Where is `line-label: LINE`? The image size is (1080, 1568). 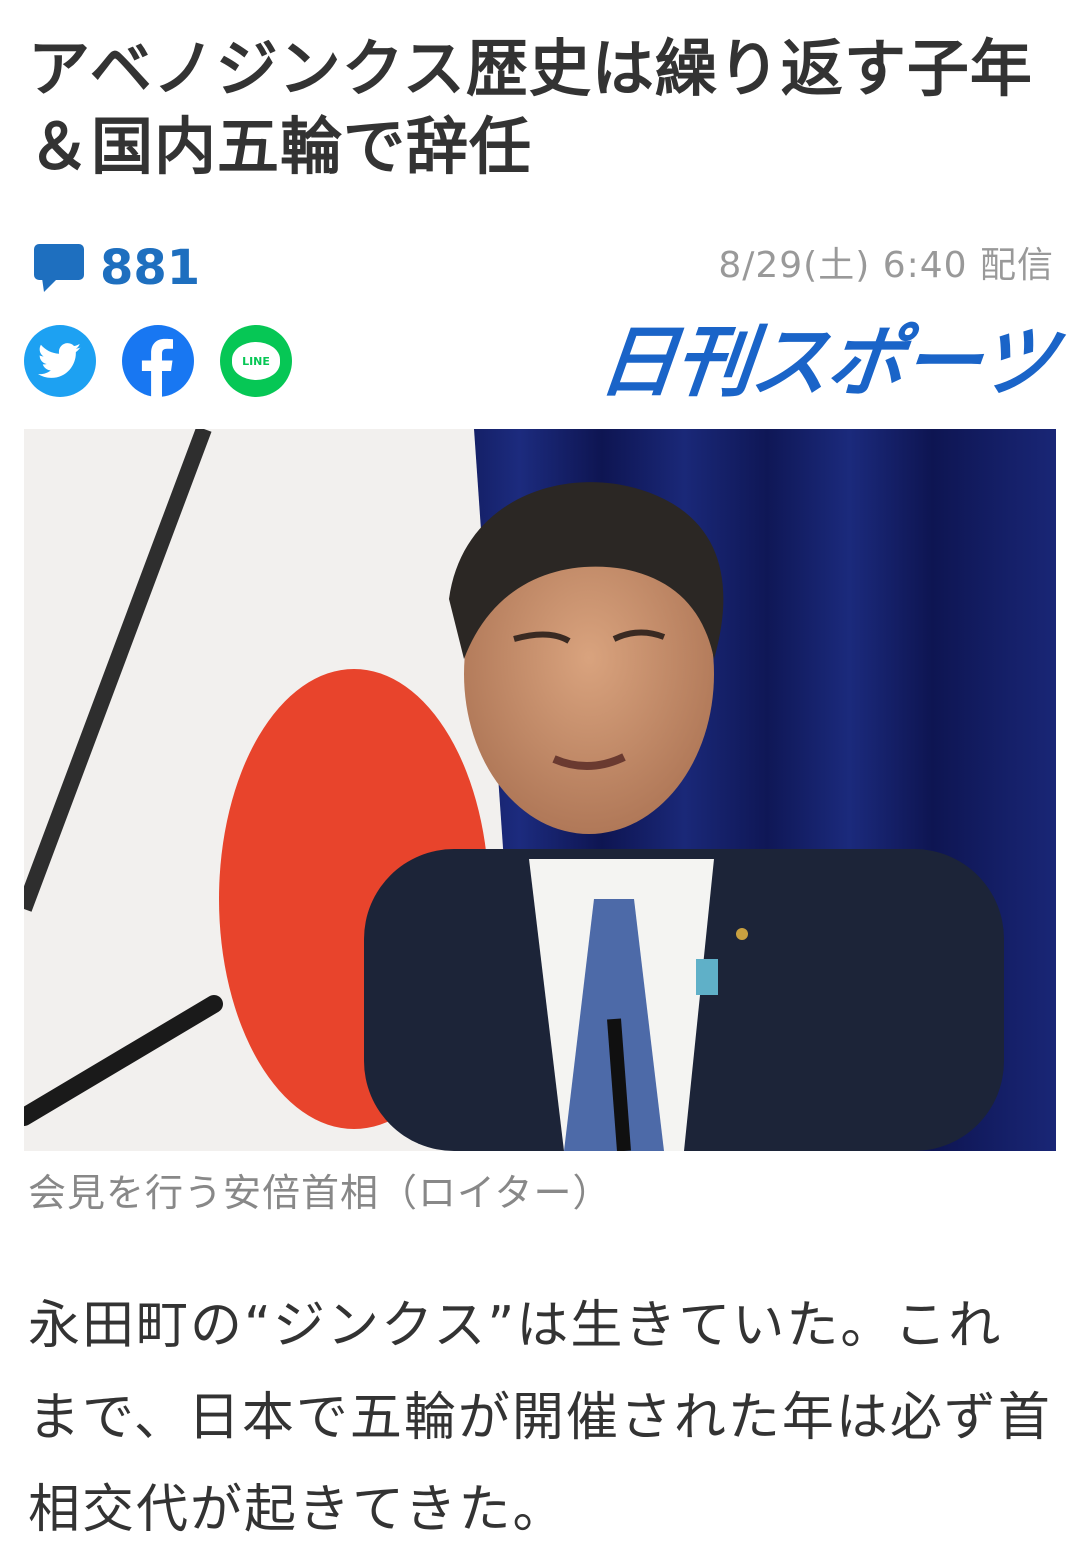
line-label: LINE is located at coordinates (256, 361).